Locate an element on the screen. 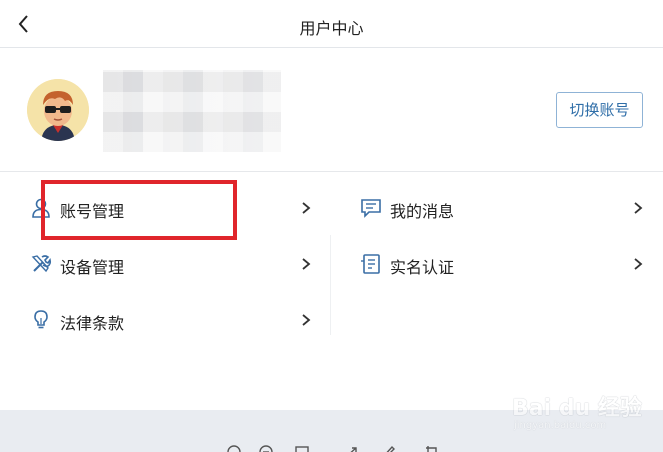  menu-label: 法律条款 is located at coordinates (92, 323).